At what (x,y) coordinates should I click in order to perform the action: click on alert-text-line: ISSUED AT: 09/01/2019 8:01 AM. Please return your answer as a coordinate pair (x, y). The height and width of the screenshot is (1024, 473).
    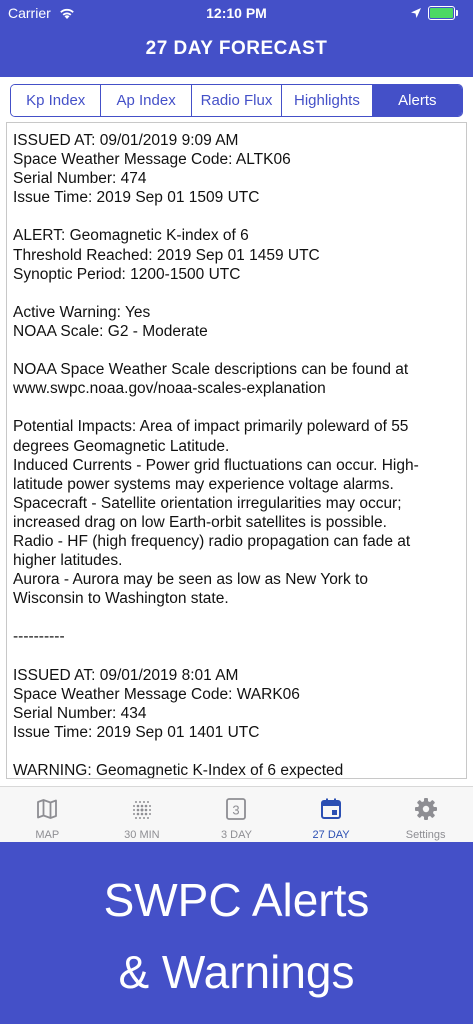
    Looking at the image, I should click on (126, 675).